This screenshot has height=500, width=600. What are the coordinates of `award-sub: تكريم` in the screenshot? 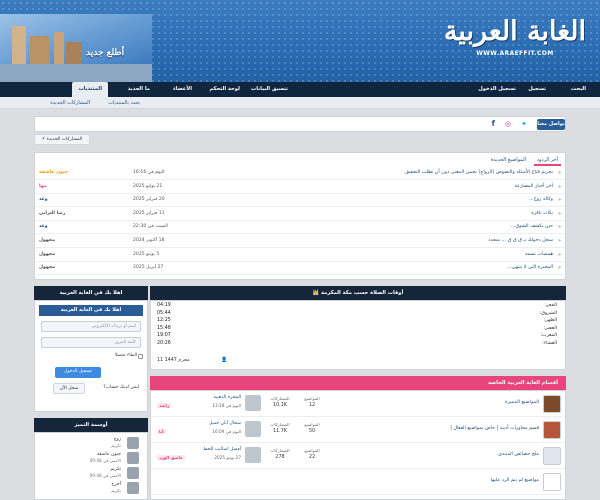 It's located at (116, 490).